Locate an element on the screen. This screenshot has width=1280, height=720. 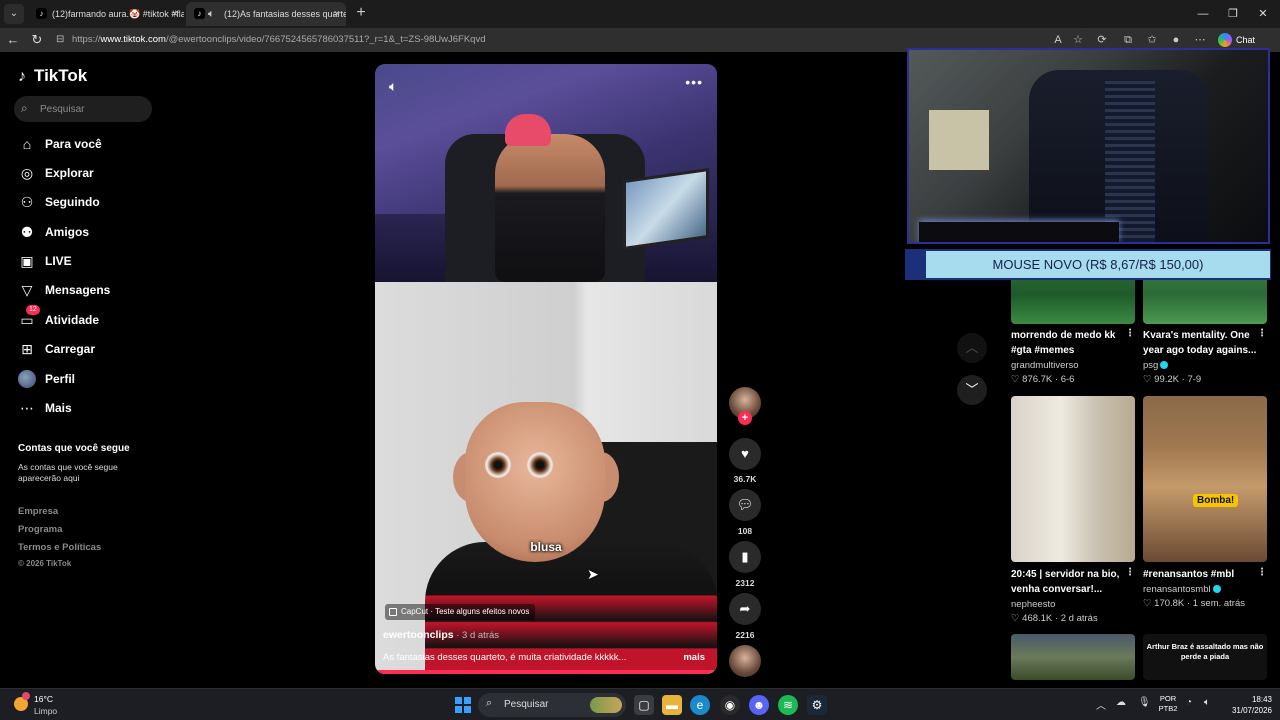
extensions-icon: ⟳ is located at coordinates (1102, 40).